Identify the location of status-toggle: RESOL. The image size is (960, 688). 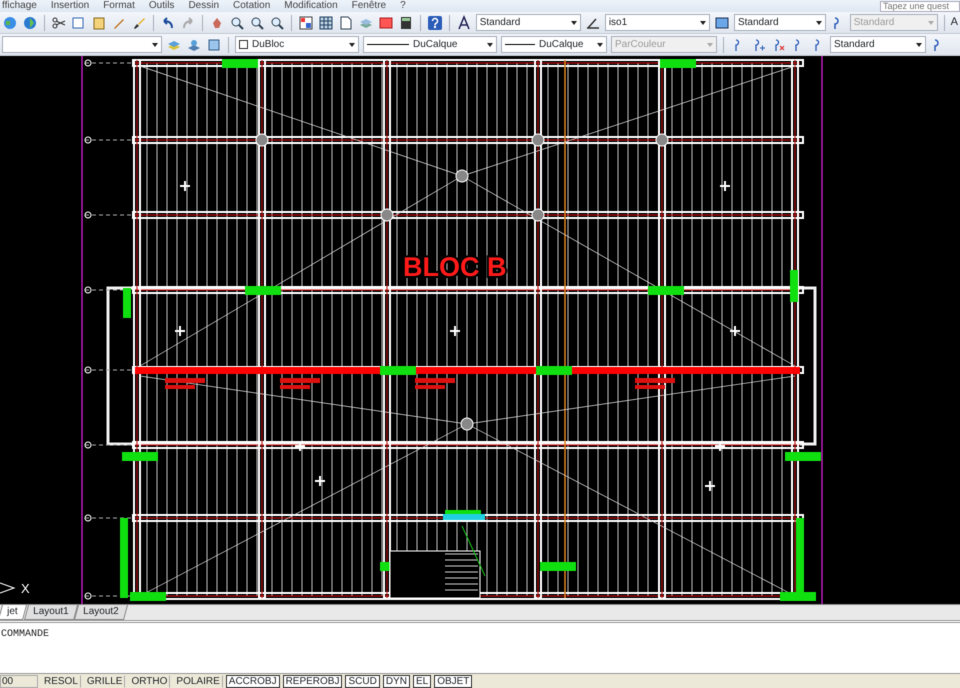
(61, 681).